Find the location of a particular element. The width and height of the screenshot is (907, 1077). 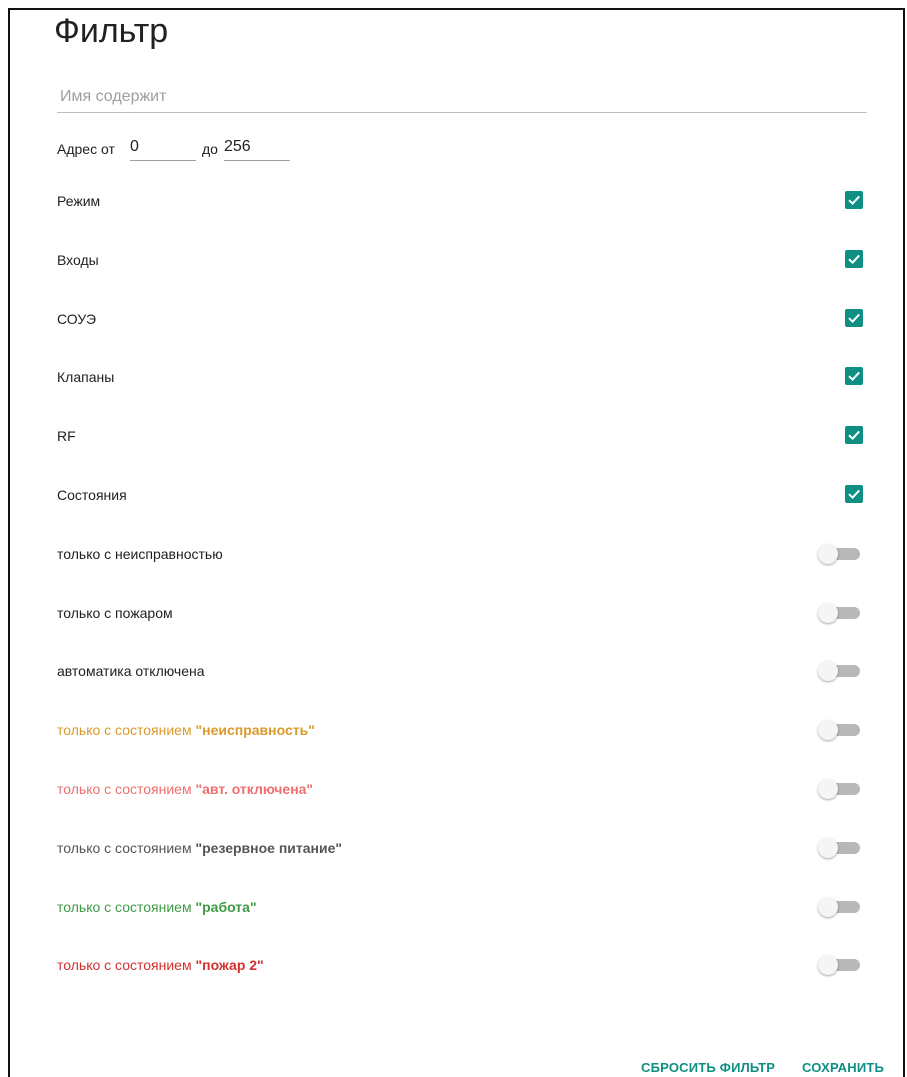

toggle-row-label: только с состоянием "неисправность" is located at coordinates (186, 730).